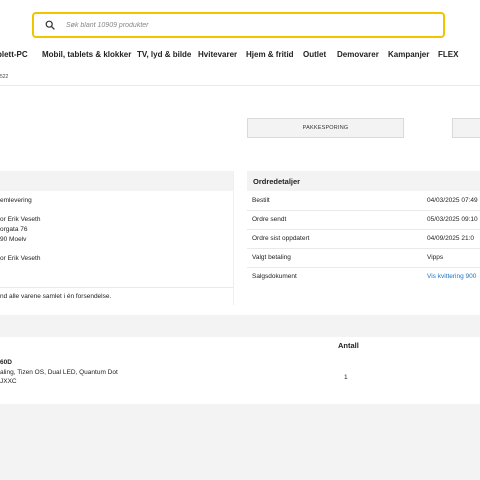  I want to click on products-header-band, so click(240, 326).